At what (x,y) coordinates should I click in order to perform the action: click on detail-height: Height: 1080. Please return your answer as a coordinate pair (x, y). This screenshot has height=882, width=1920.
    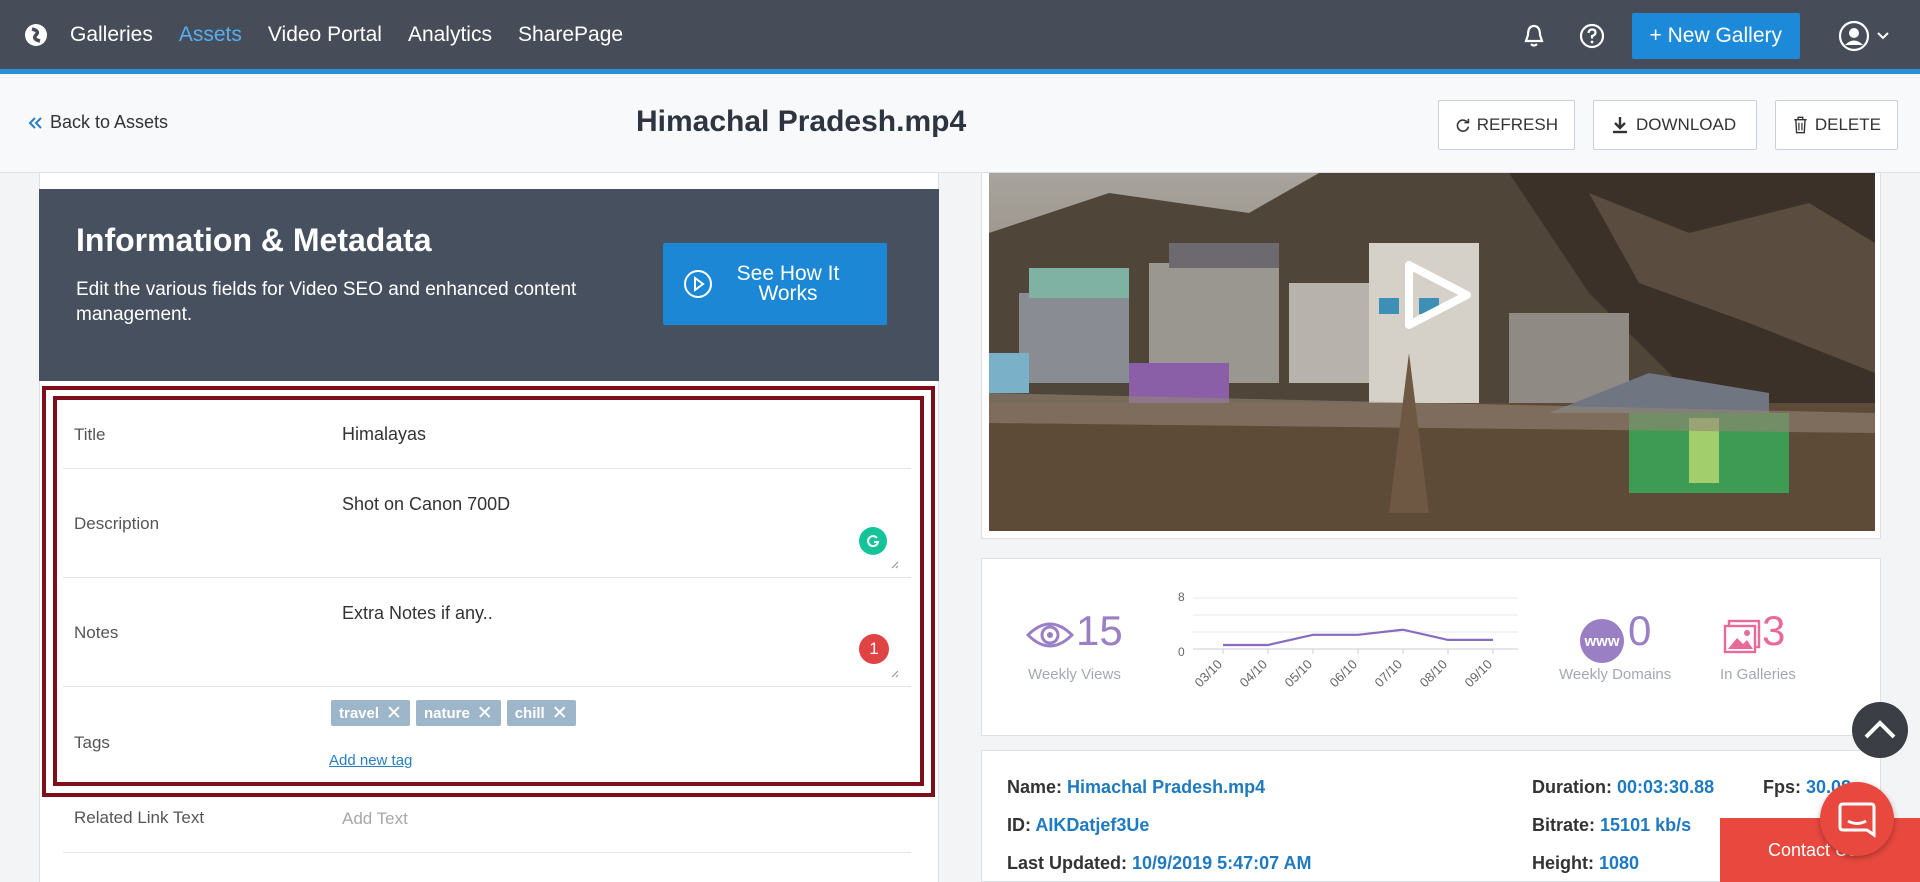
    Looking at the image, I should click on (1586, 863).